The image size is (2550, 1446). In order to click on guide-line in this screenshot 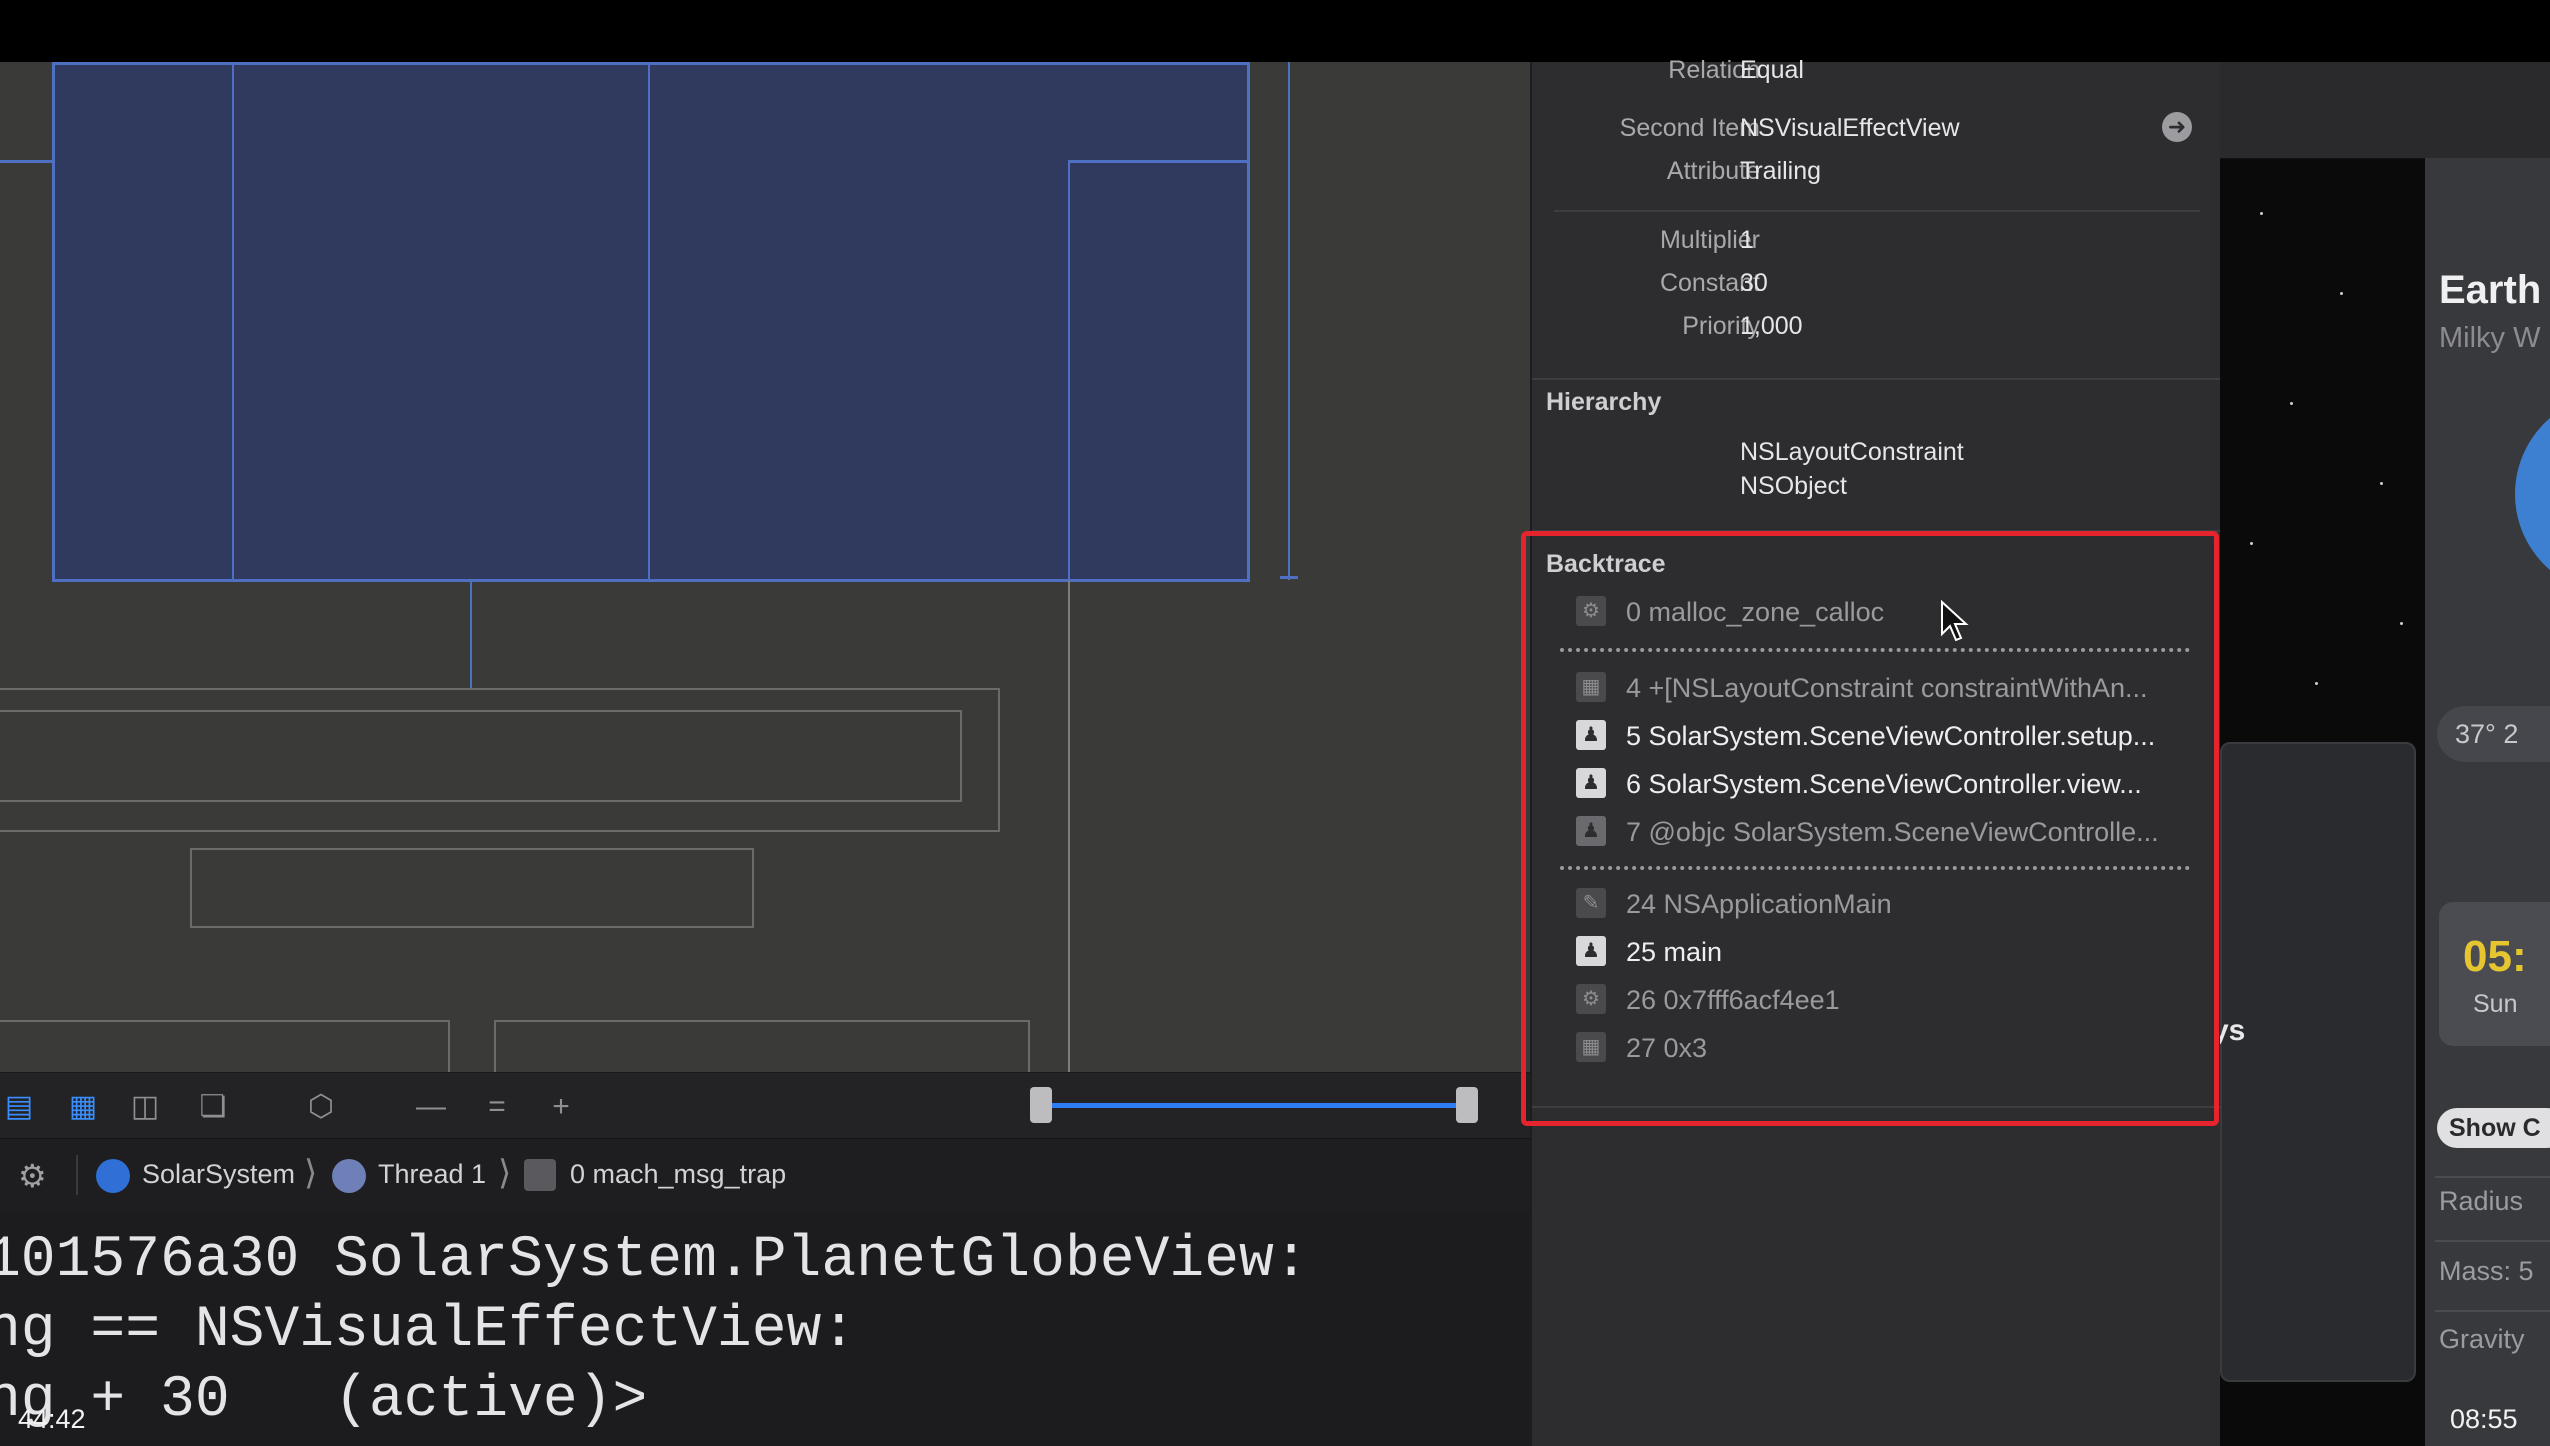, I will do `click(1069, 826)`.